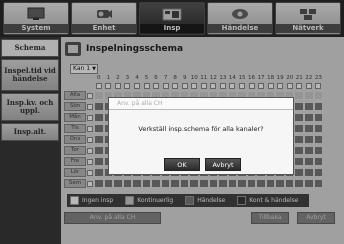  Describe the element at coordinates (182, 164) in the screenshot. I see `dialog-ok-button: OK` at that location.